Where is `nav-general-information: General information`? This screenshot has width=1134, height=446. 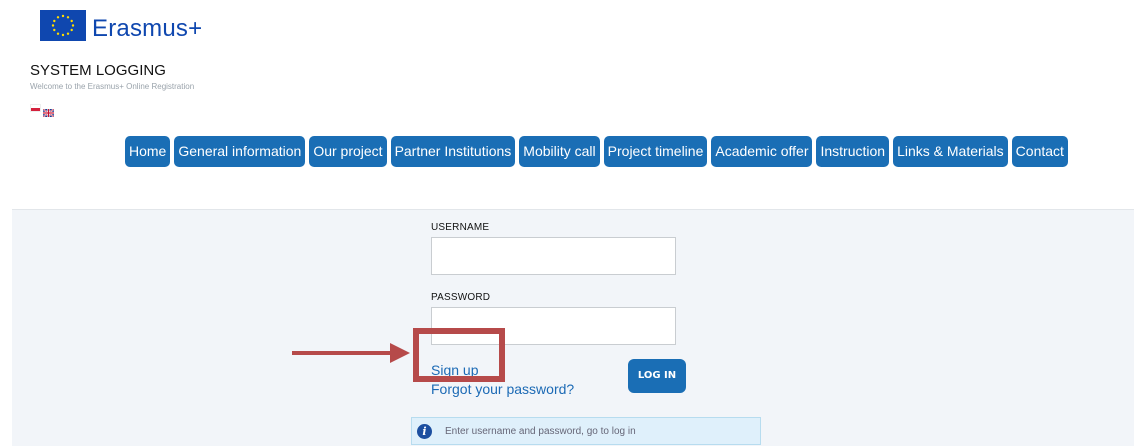 nav-general-information: General information is located at coordinates (240, 151).